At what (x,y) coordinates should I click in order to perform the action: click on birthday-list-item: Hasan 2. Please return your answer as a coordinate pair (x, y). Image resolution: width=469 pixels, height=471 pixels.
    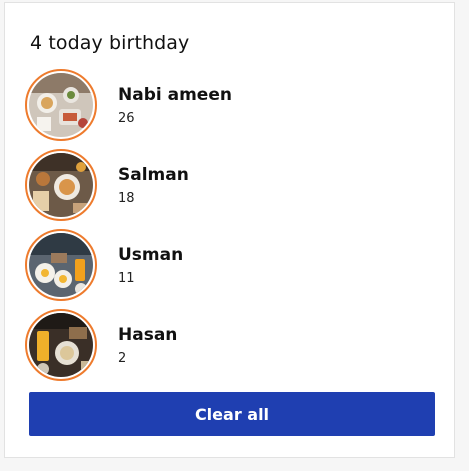
    Looking at the image, I should click on (230, 347).